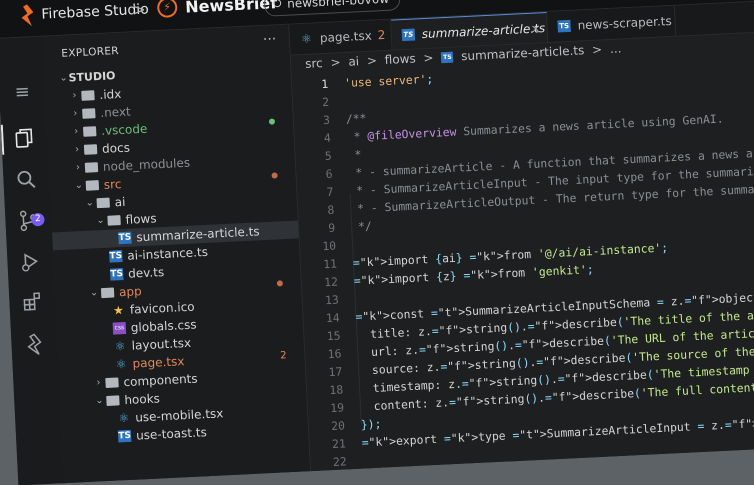 The height and width of the screenshot is (485, 754). I want to click on problem-dot-icon, so click(279, 284).